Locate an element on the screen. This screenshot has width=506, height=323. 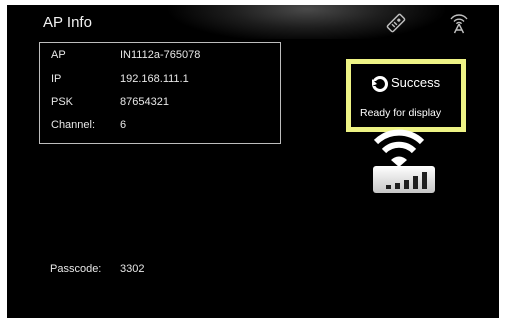
refresh-icon is located at coordinates (380, 84).